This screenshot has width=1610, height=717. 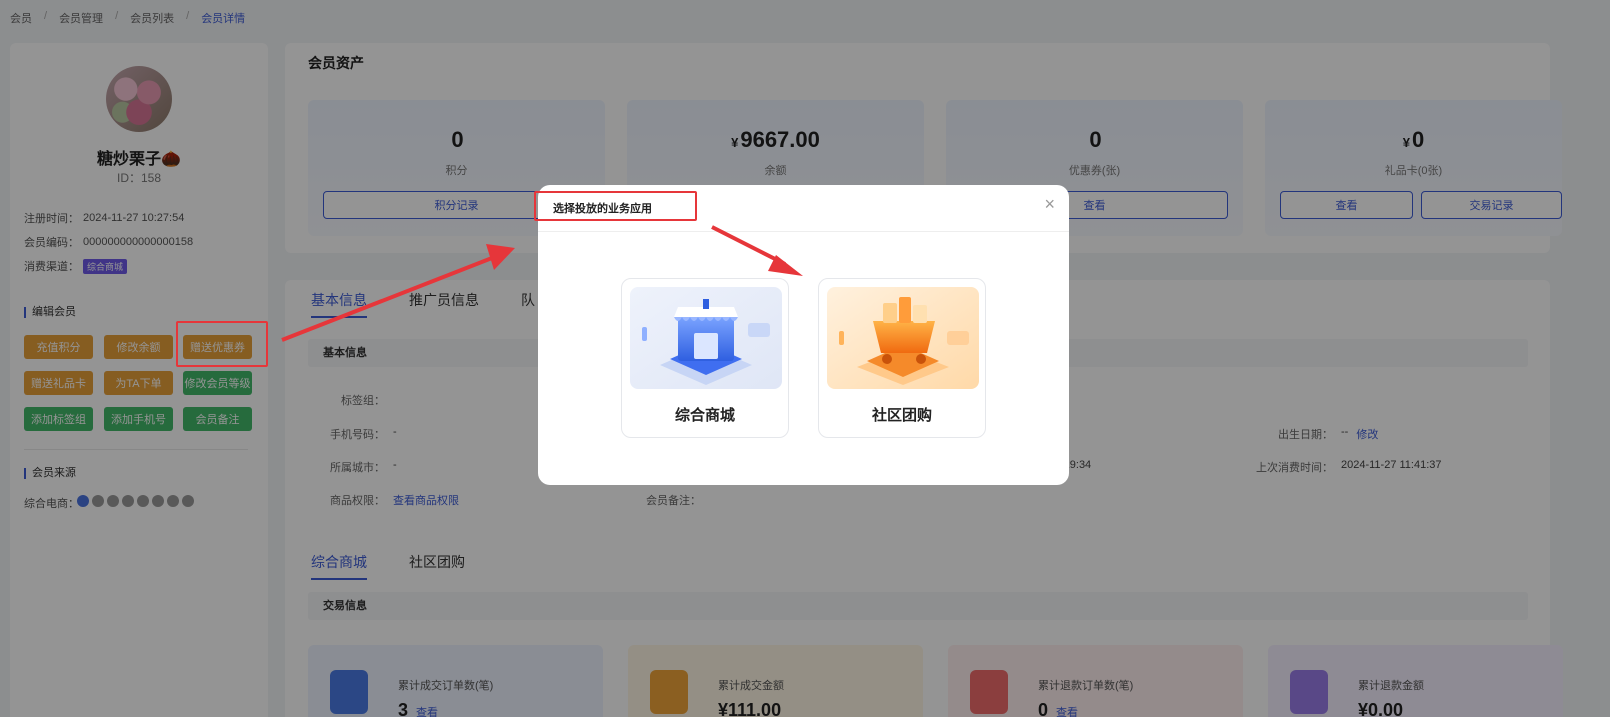 I want to click on annotation-arrows, so click(x=542, y=283).